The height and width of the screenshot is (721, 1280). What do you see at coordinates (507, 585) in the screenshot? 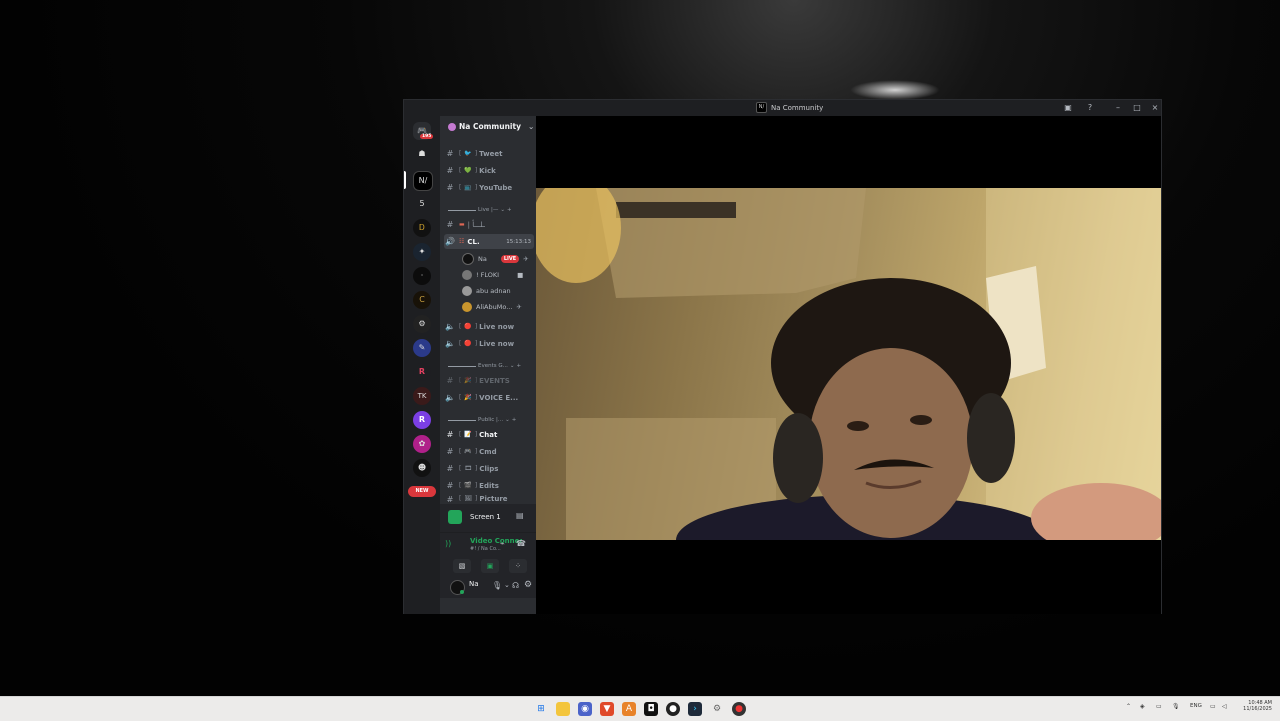
I see `chevron-down-icon: ⌄` at bounding box center [507, 585].